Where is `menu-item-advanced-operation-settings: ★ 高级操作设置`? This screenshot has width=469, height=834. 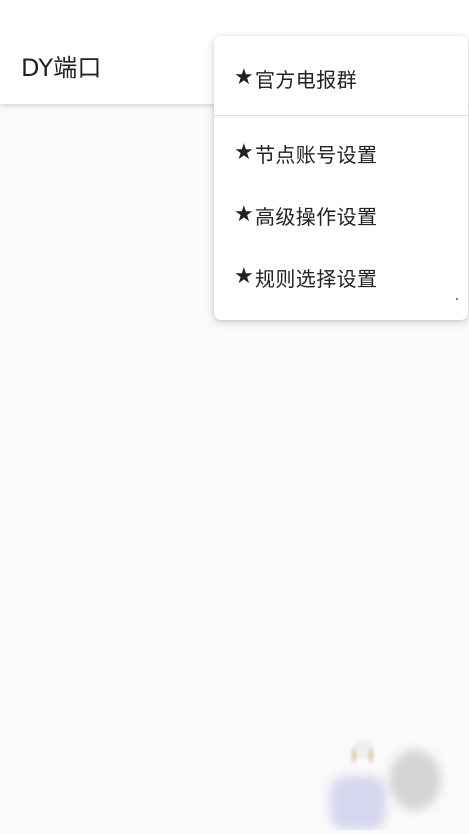 menu-item-advanced-operation-settings: ★ 高级操作设置 is located at coordinates (341, 215).